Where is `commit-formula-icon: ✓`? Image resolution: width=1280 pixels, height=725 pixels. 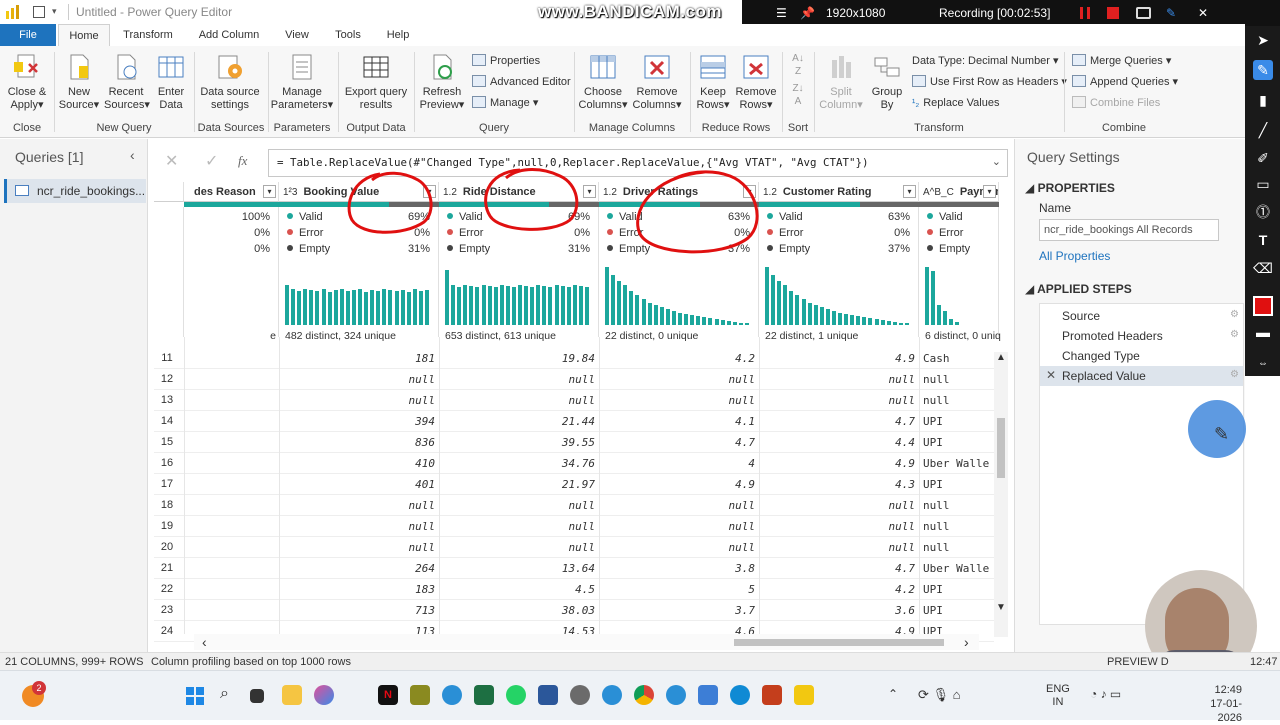
commit-formula-icon: ✓ is located at coordinates (211, 161).